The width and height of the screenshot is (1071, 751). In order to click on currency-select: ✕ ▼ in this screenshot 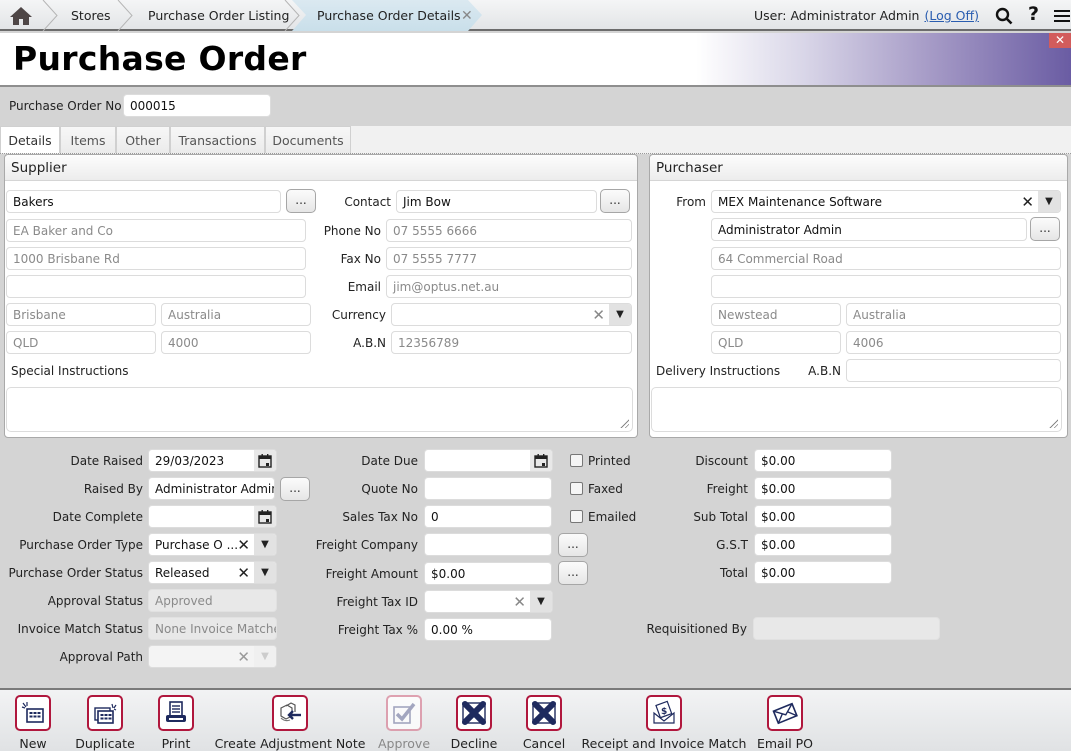, I will do `click(511, 314)`.